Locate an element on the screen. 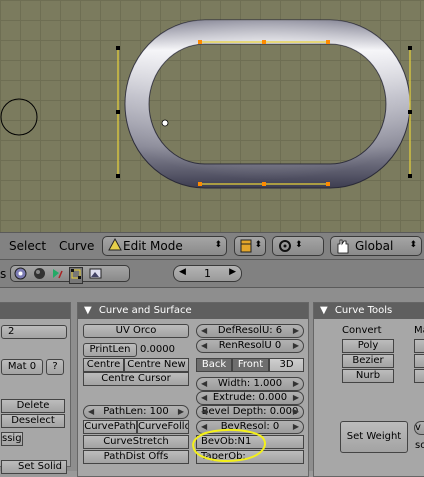  draw-type-selector: ⬍ is located at coordinates (250, 246).